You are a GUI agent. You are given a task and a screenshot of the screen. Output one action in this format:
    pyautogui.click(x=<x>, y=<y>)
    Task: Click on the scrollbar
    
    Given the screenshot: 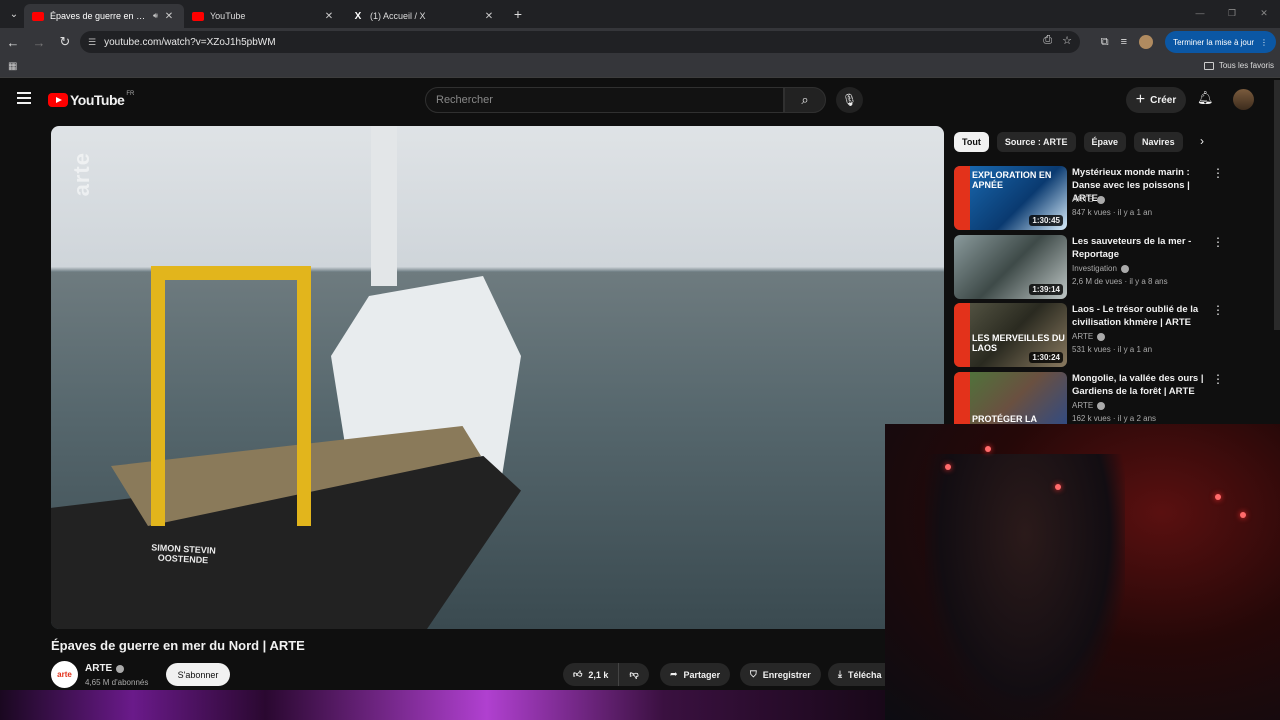 What is the action you would take?
    pyautogui.click(x=1277, y=205)
    